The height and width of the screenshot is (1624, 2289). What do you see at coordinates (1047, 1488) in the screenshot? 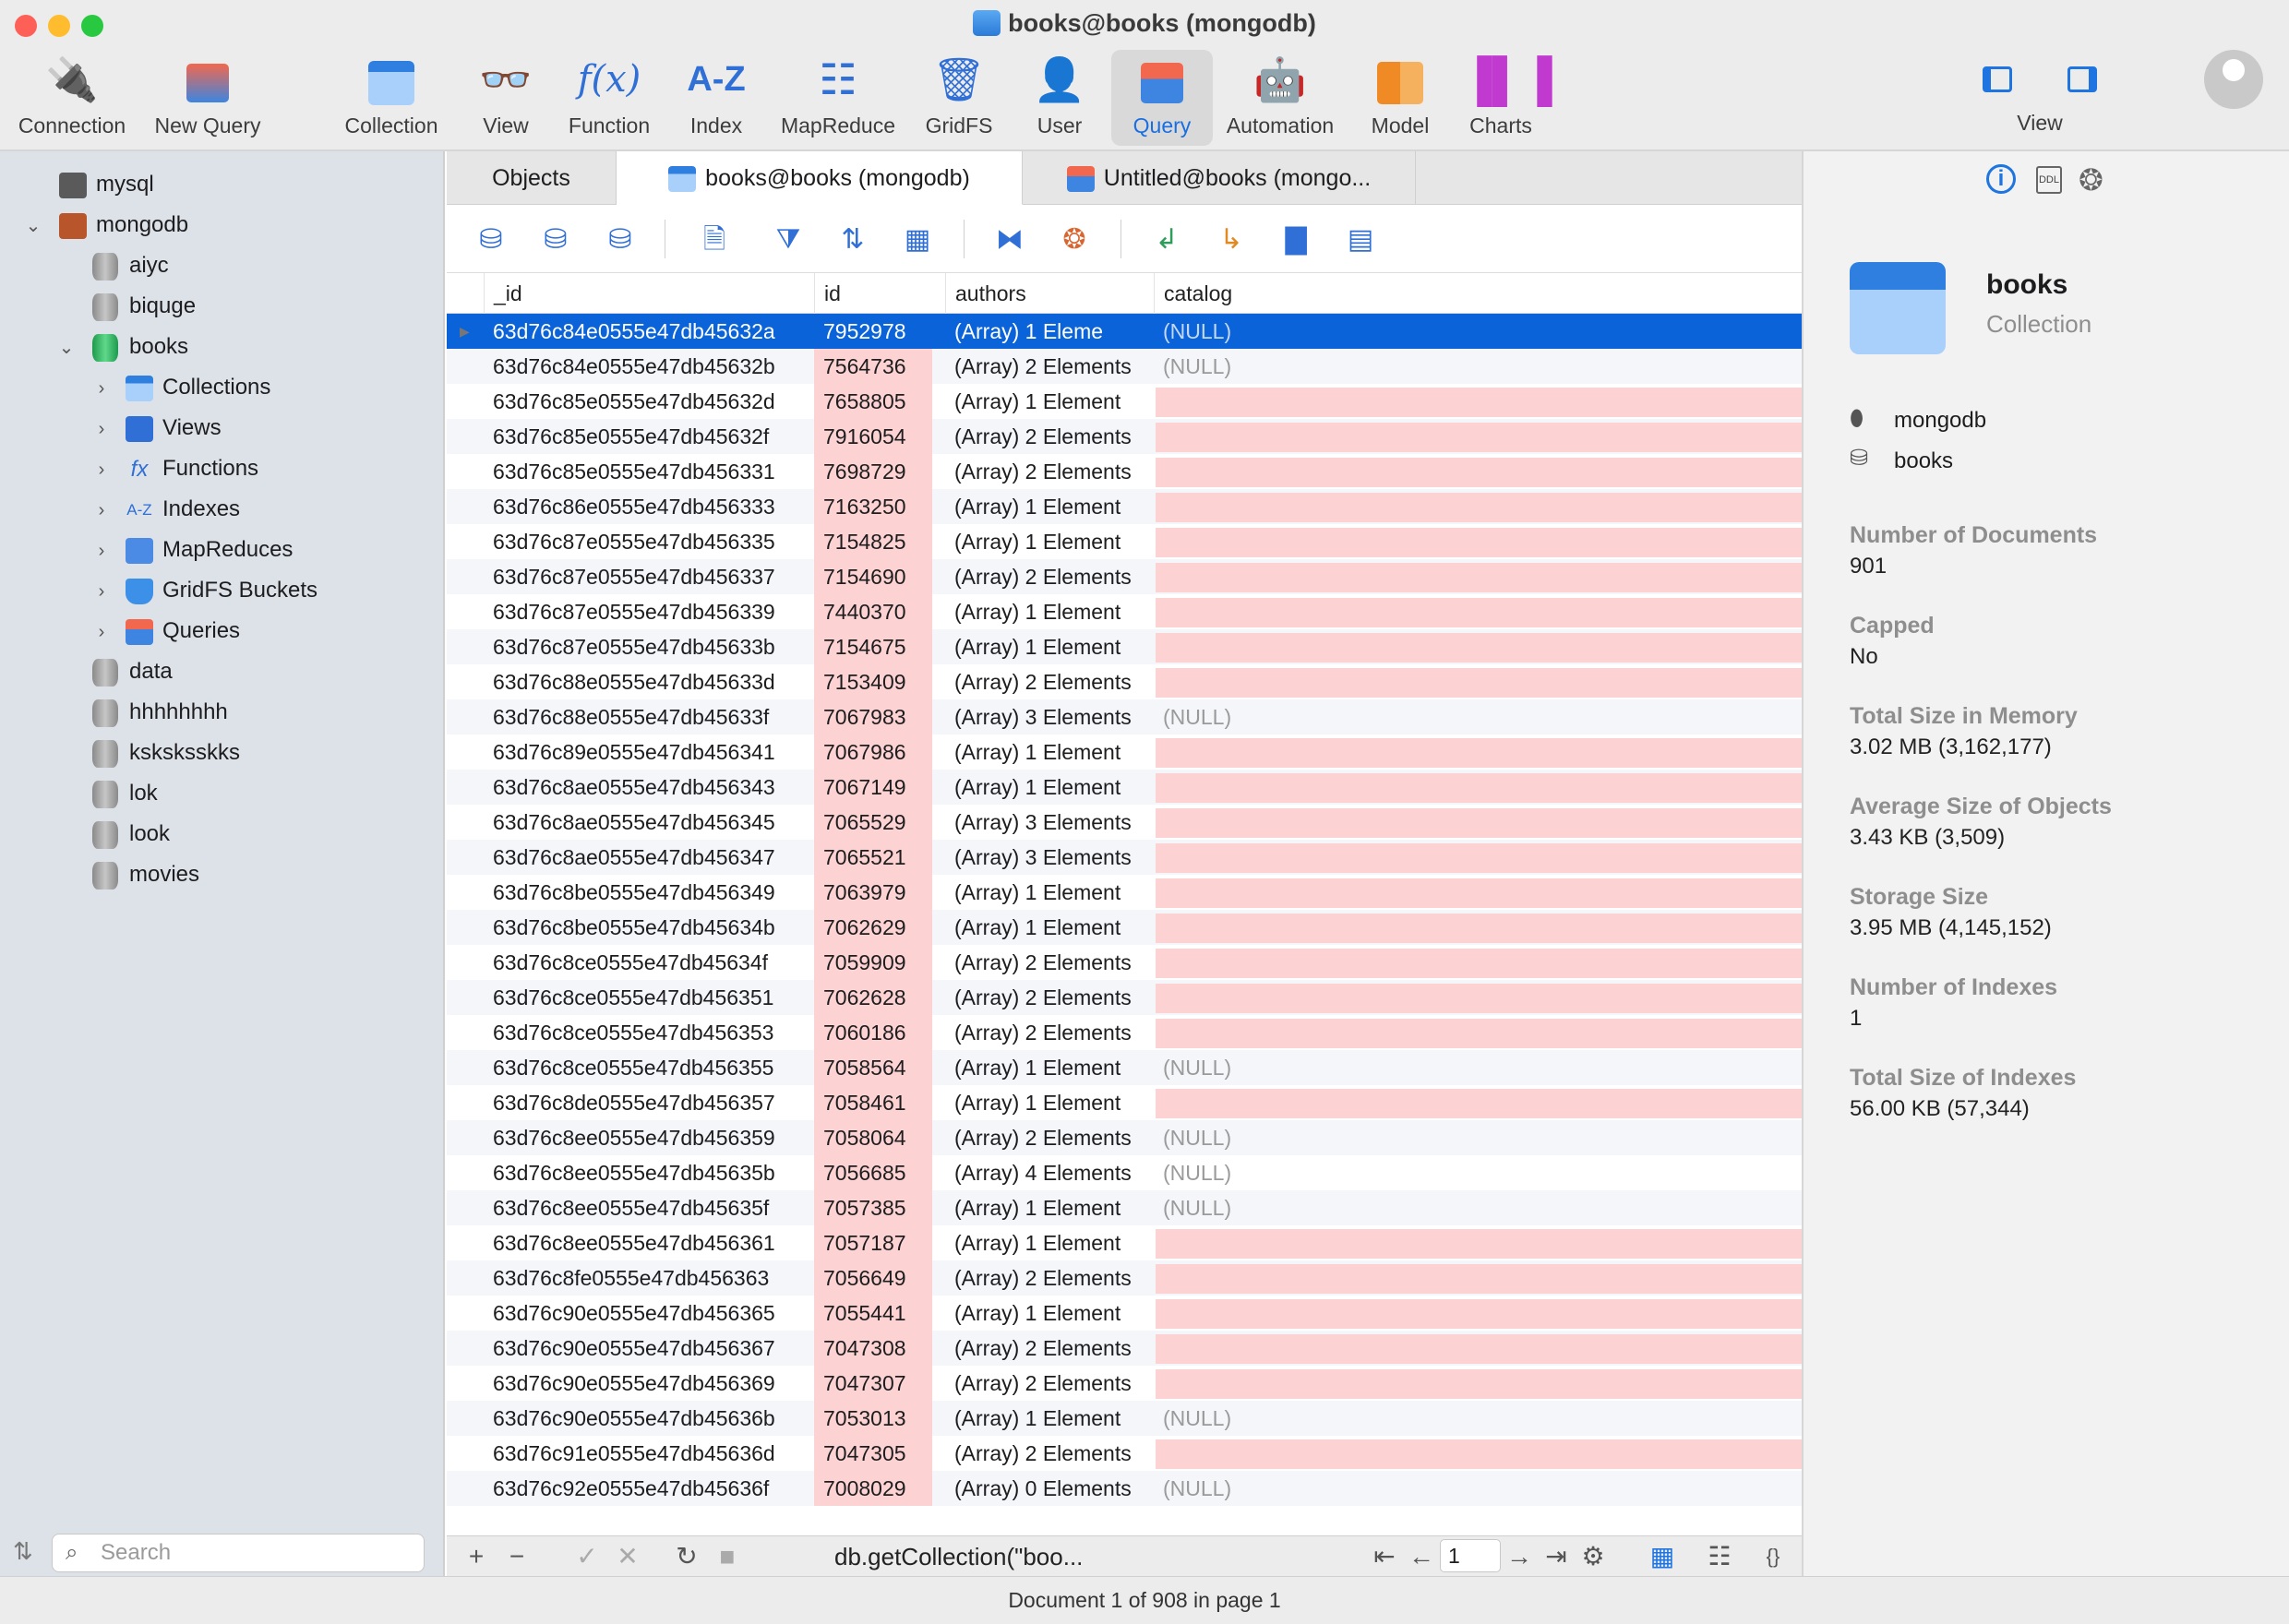
I see `cell-authors: (Array) 0 Elements` at bounding box center [1047, 1488].